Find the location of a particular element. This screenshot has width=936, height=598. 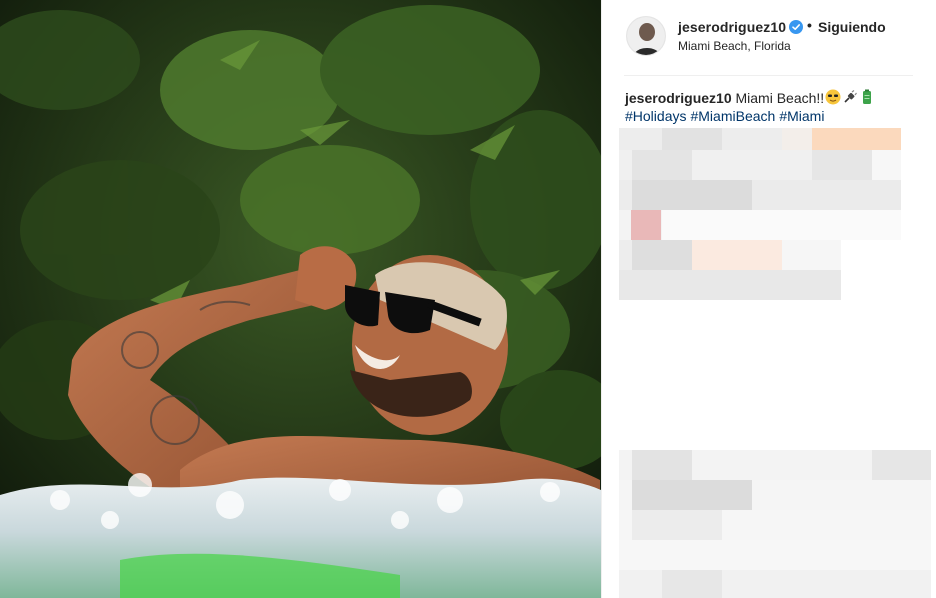

verified-badge-icon is located at coordinates (796, 27).